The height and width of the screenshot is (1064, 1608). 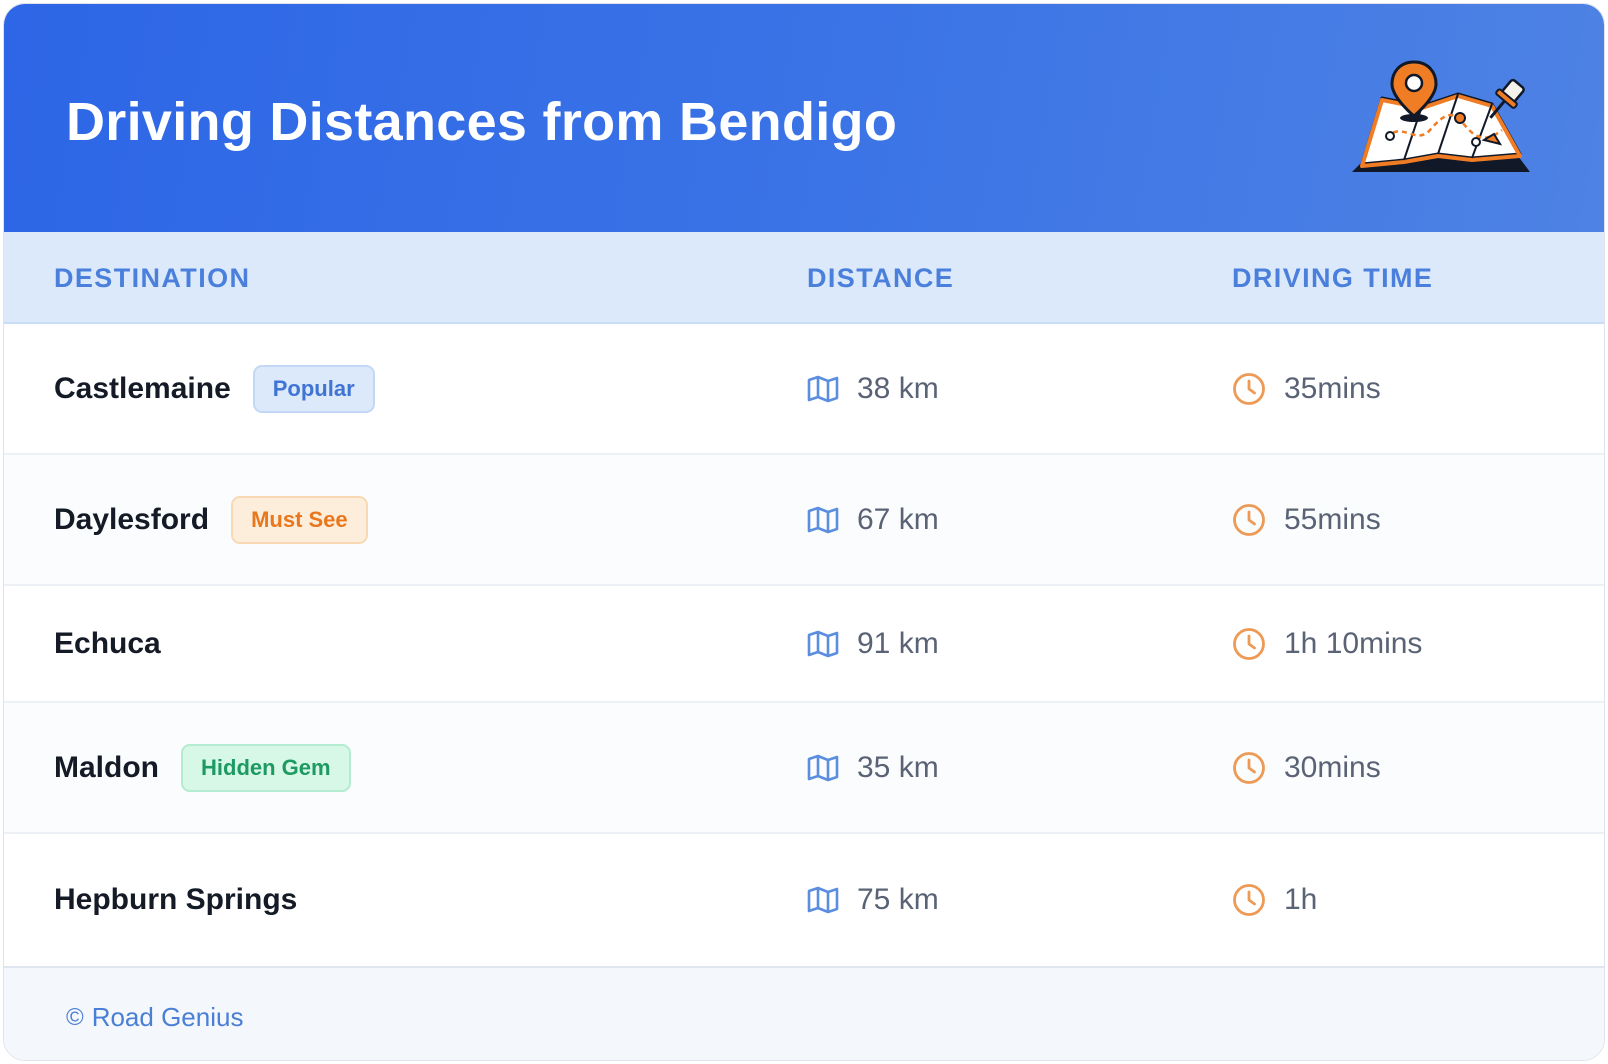 I want to click on column-header-distance: DISTANCE, so click(x=880, y=278).